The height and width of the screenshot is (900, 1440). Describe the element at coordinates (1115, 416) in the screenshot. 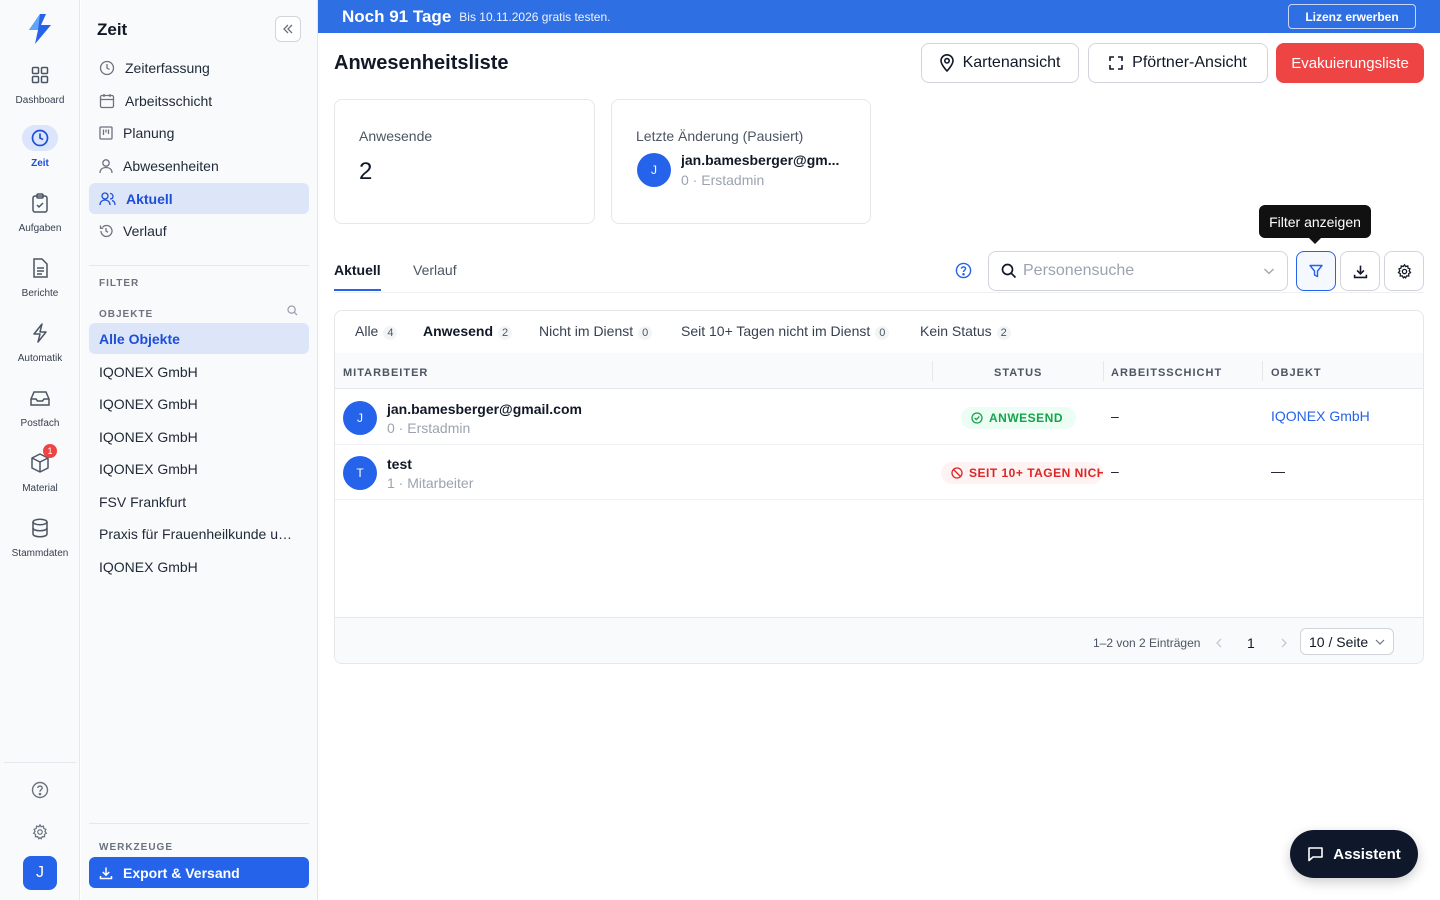

I see `shift-cell: –` at that location.